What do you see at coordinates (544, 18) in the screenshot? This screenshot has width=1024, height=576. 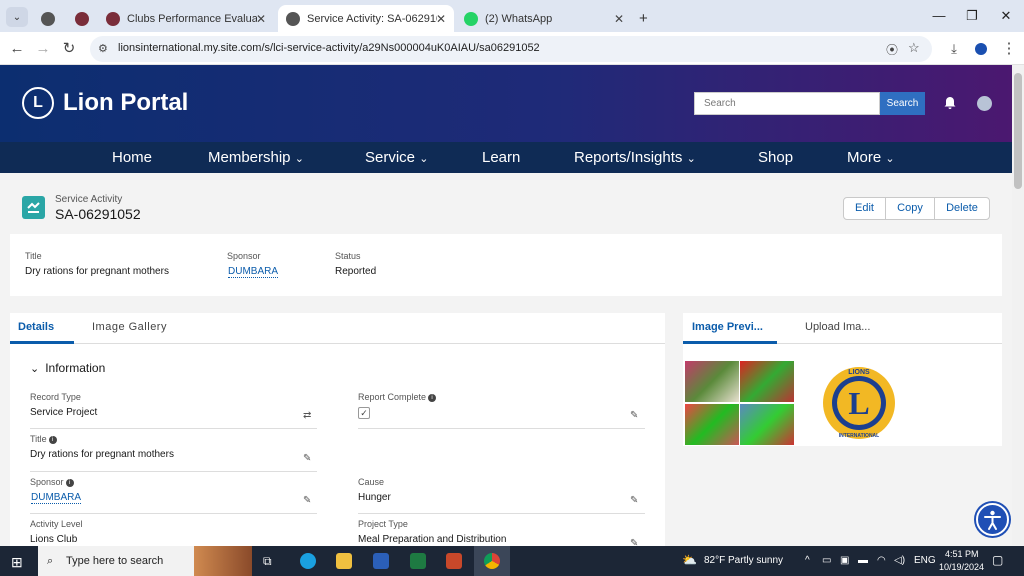 I see `tab-whatsapp: (2) WhatsApp ✕` at bounding box center [544, 18].